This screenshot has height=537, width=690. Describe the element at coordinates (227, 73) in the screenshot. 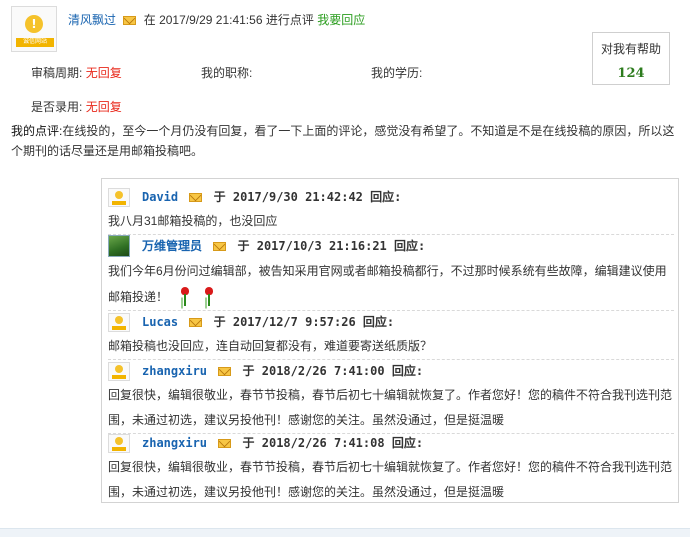

I see `title-label: 我的职称:` at that location.